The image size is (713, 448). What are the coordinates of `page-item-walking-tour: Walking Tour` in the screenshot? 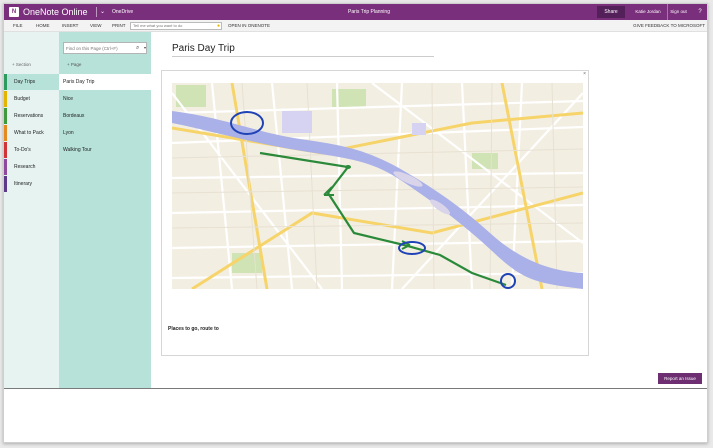 It's located at (105, 150).